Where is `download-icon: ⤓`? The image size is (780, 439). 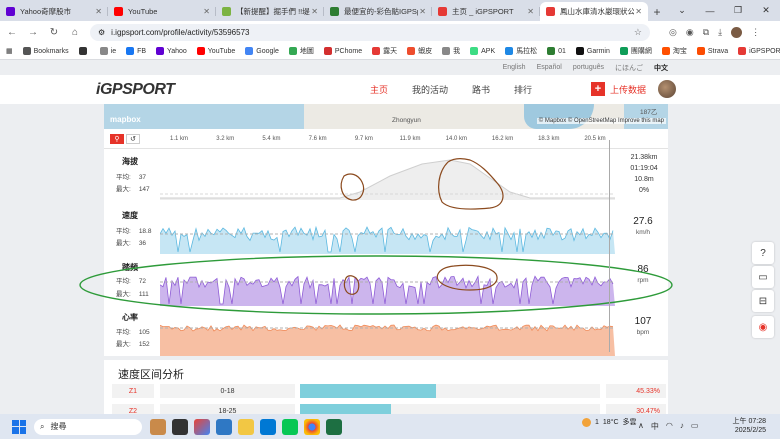 download-icon: ⤓ is located at coordinates (720, 32).